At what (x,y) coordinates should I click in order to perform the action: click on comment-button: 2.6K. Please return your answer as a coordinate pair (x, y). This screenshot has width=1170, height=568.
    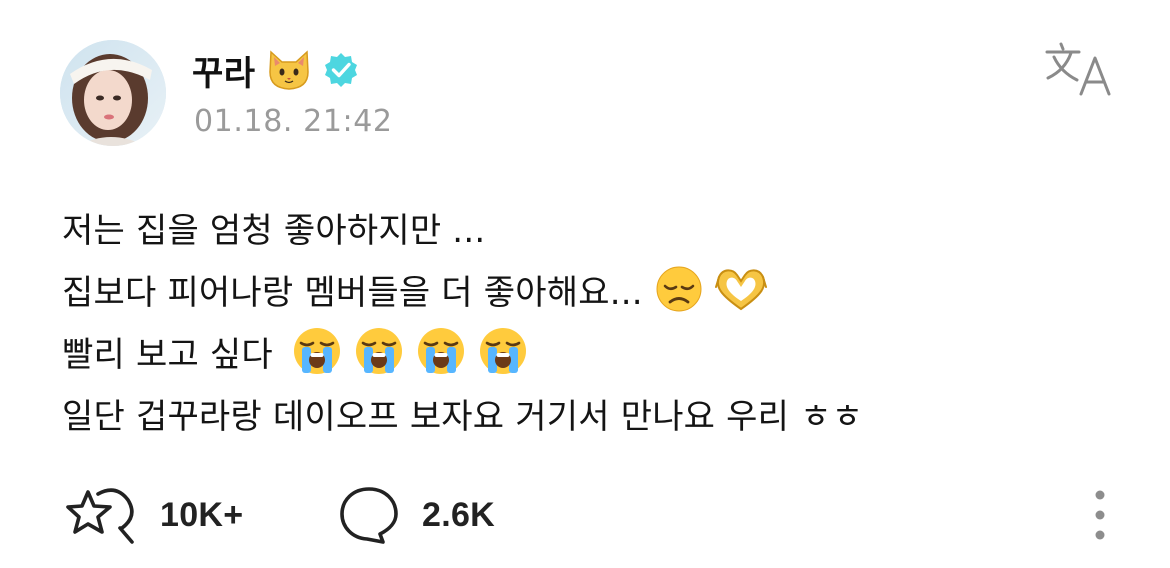
    Looking at the image, I should click on (416, 515).